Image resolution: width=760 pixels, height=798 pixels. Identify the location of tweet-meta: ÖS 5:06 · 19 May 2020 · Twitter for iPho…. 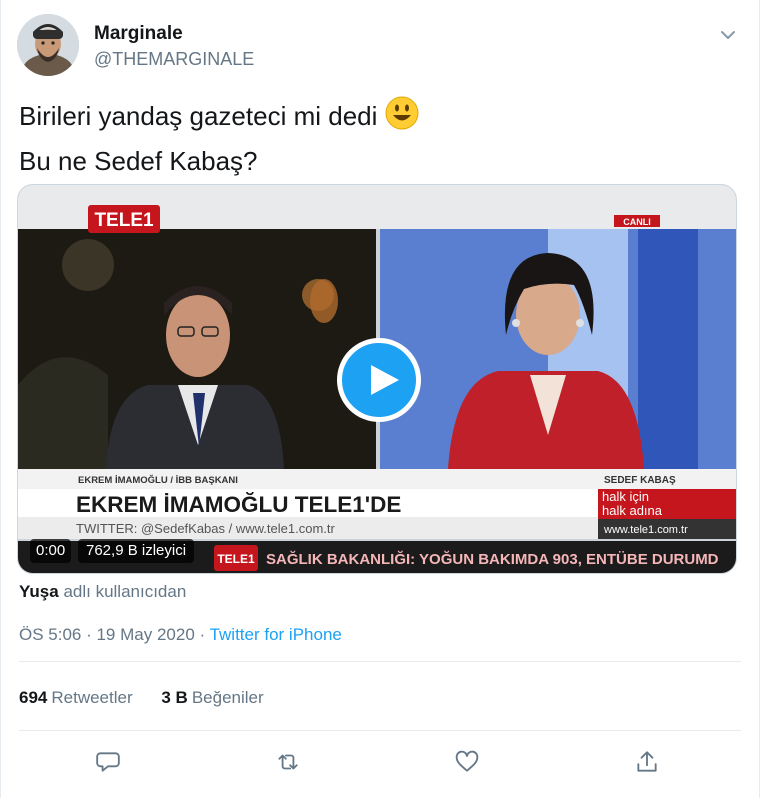
(180, 635).